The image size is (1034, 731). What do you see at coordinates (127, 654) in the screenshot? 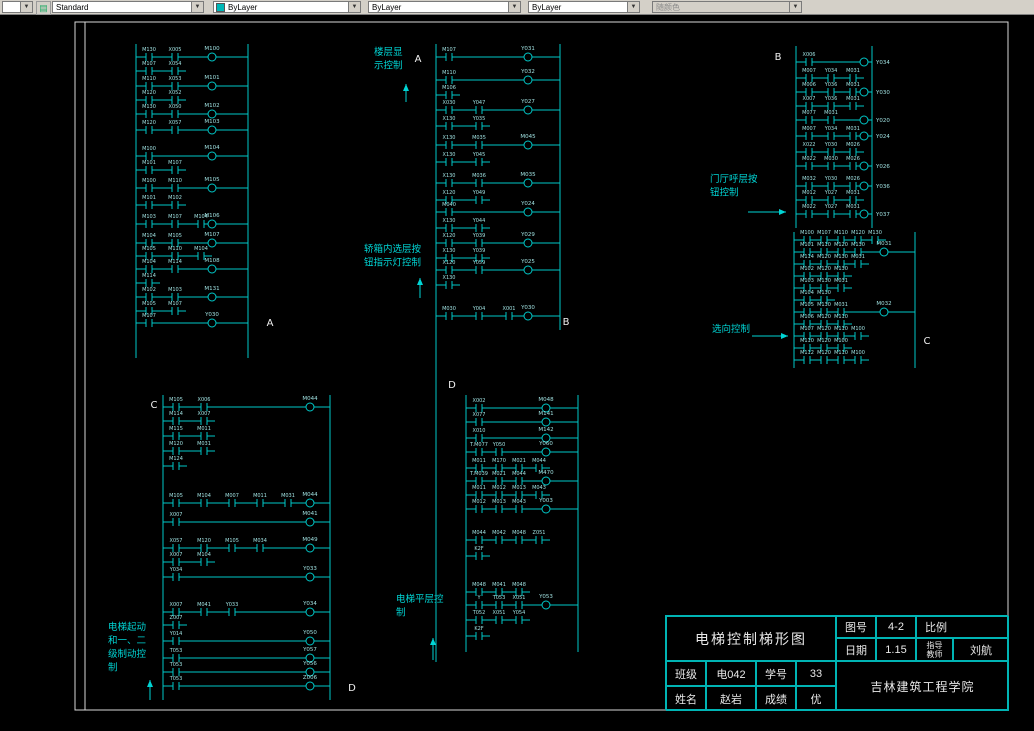
I see `annotation-text: 级制动控` at bounding box center [127, 654].